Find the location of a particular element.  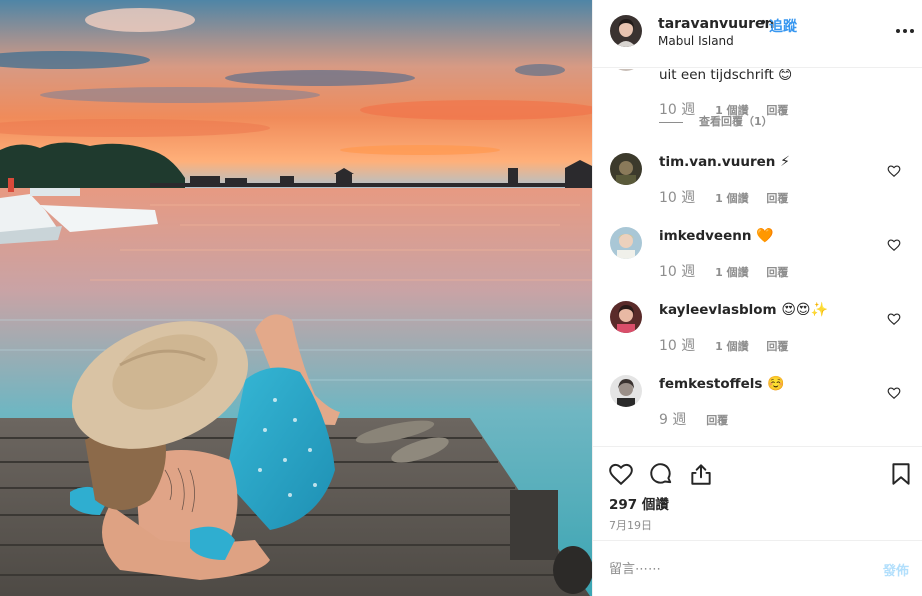

author-username: taravanvuuren is located at coordinates (716, 24).